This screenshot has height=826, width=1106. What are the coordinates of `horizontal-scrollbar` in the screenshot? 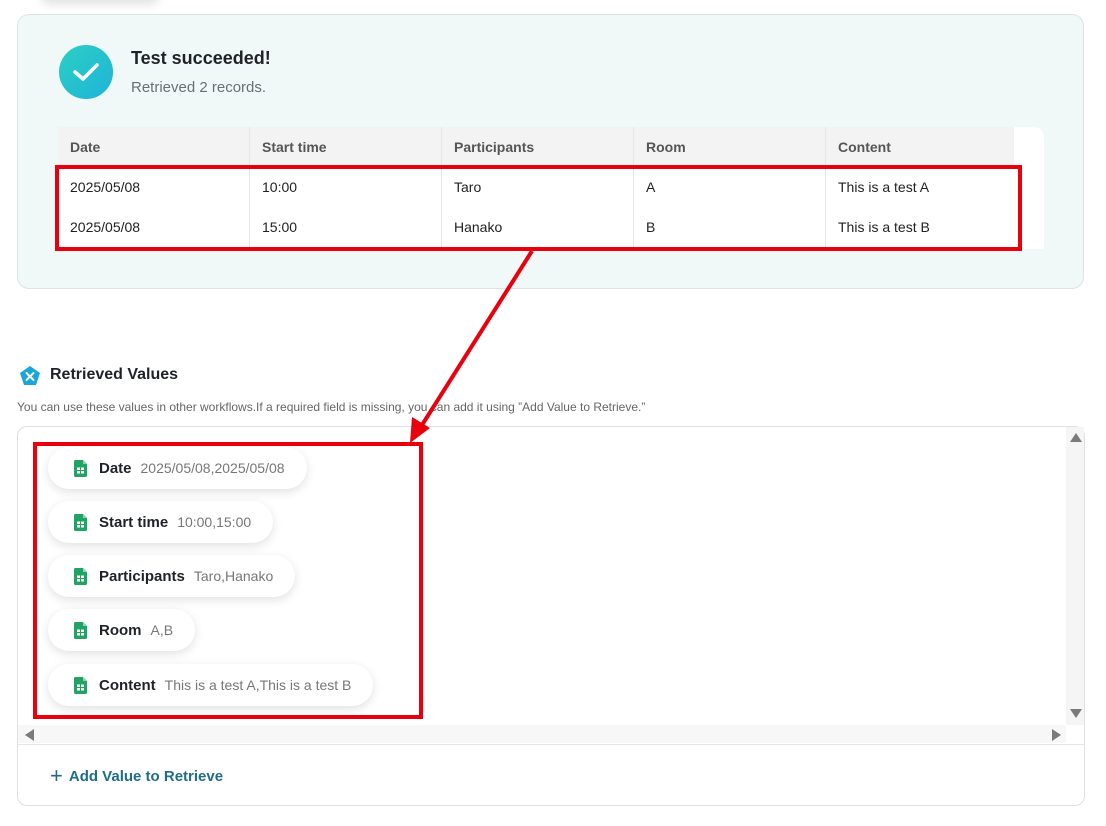 It's located at (542, 734).